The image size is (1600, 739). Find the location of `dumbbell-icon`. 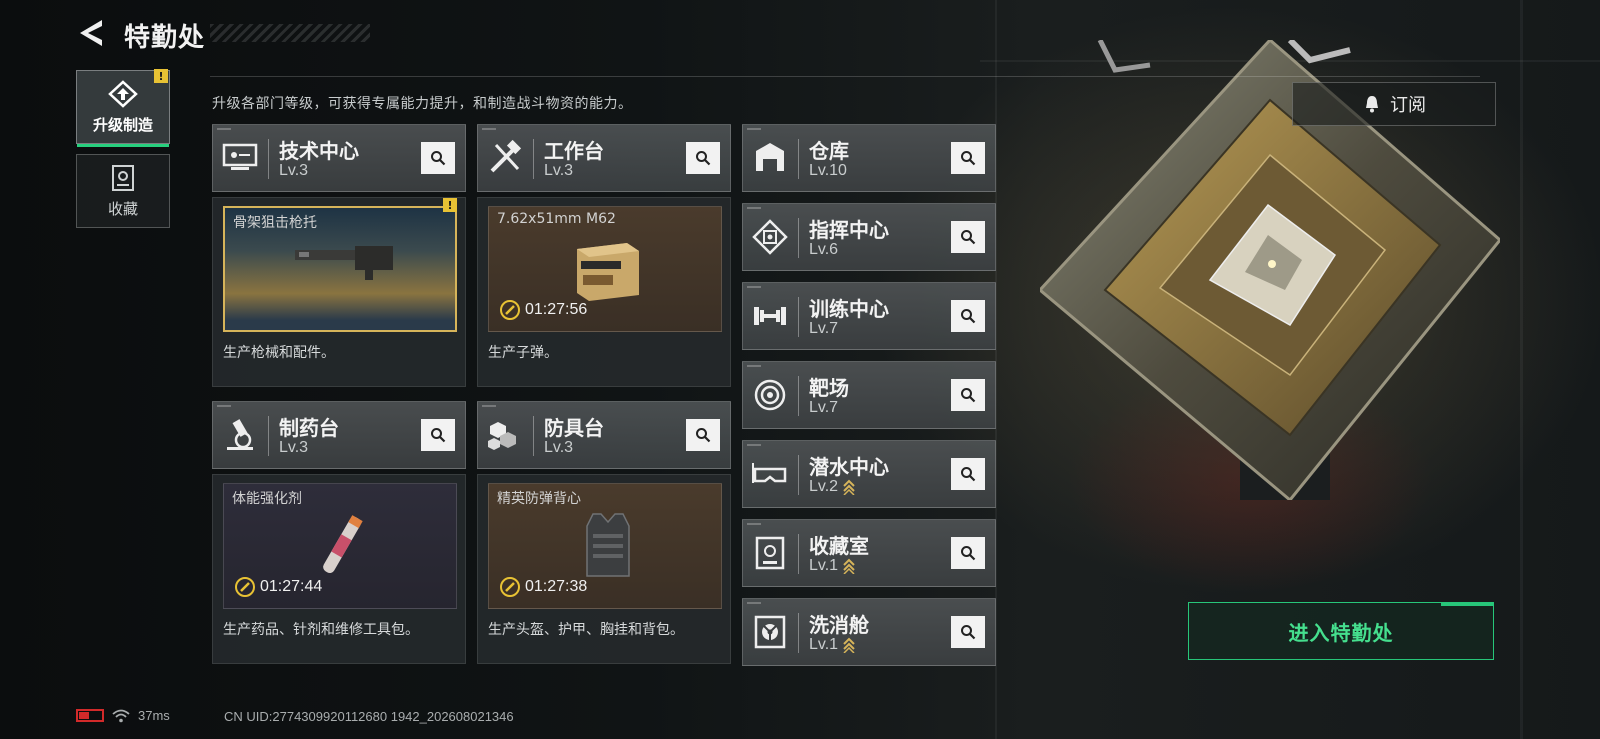

dumbbell-icon is located at coordinates (770, 316).